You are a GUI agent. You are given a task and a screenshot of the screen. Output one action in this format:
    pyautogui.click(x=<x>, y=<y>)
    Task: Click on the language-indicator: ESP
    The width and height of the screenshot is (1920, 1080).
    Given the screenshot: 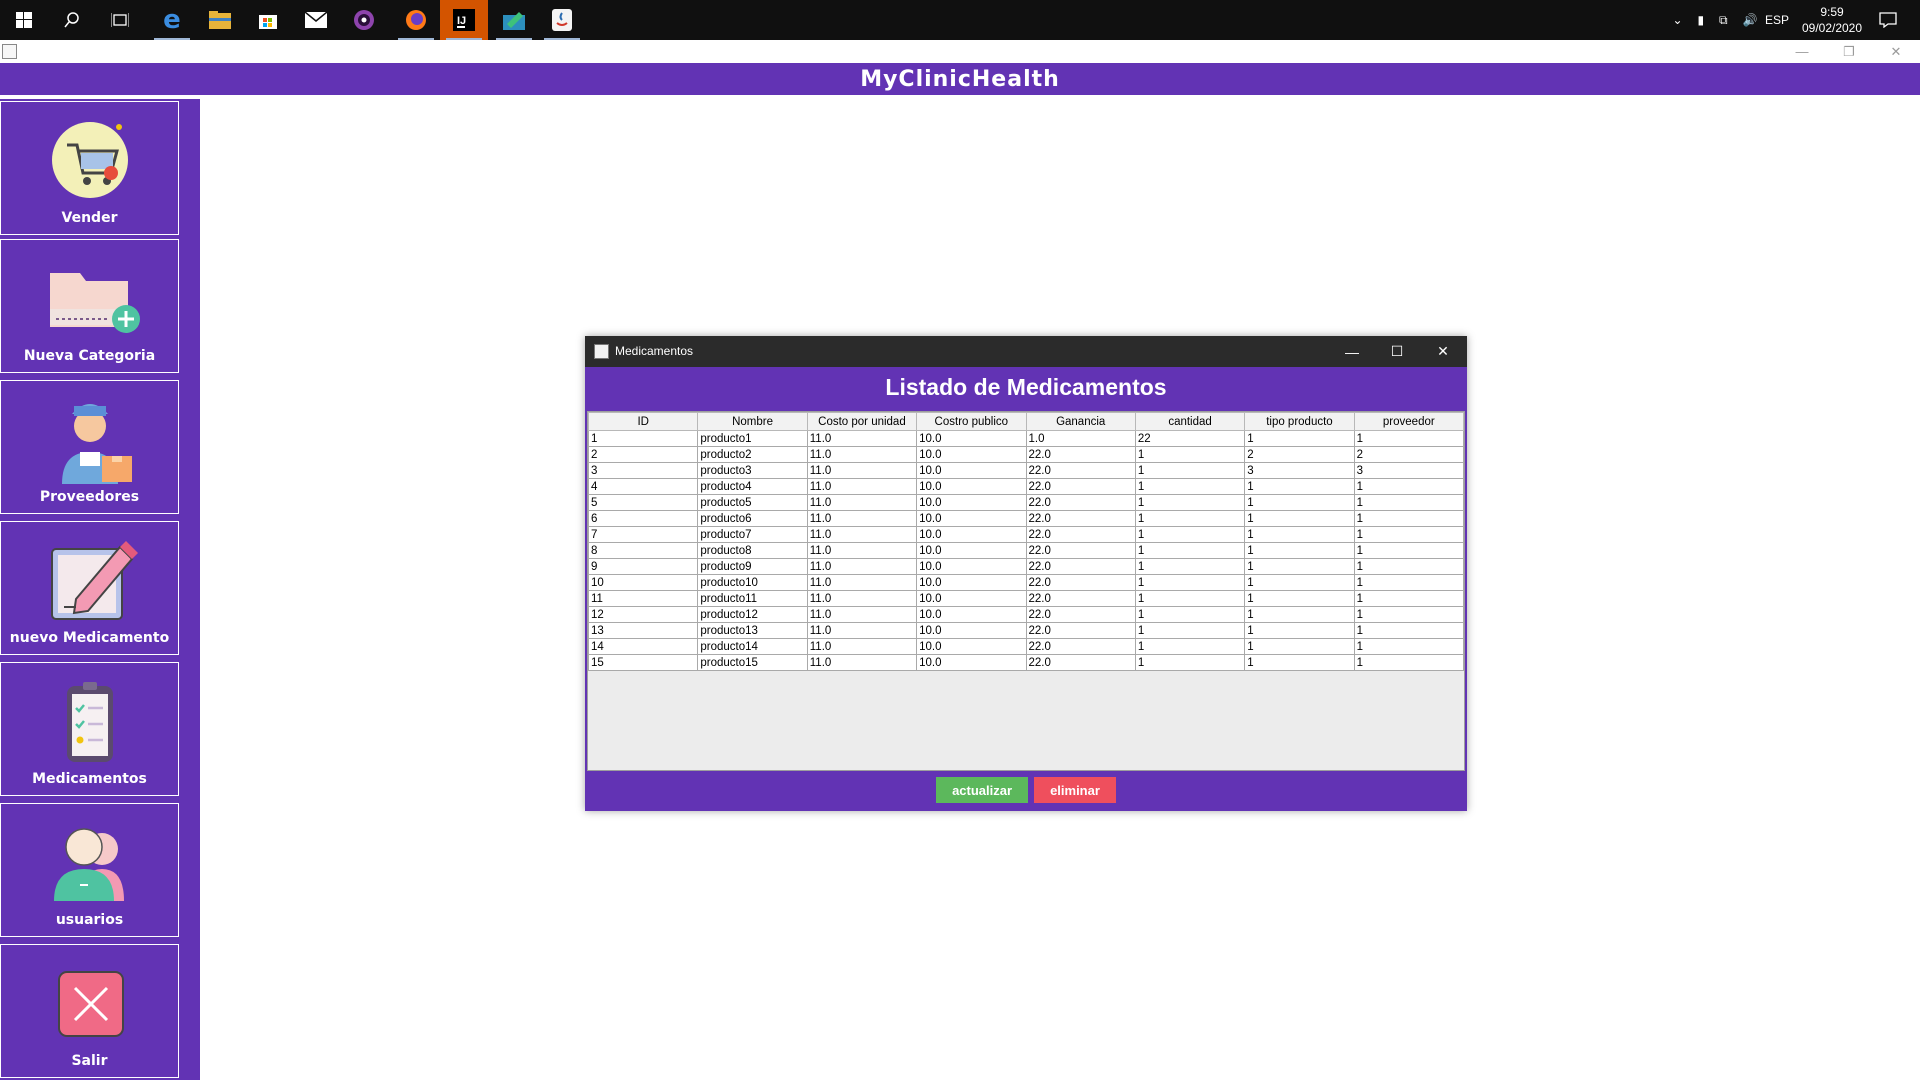 What is the action you would take?
    pyautogui.click(x=1780, y=20)
    